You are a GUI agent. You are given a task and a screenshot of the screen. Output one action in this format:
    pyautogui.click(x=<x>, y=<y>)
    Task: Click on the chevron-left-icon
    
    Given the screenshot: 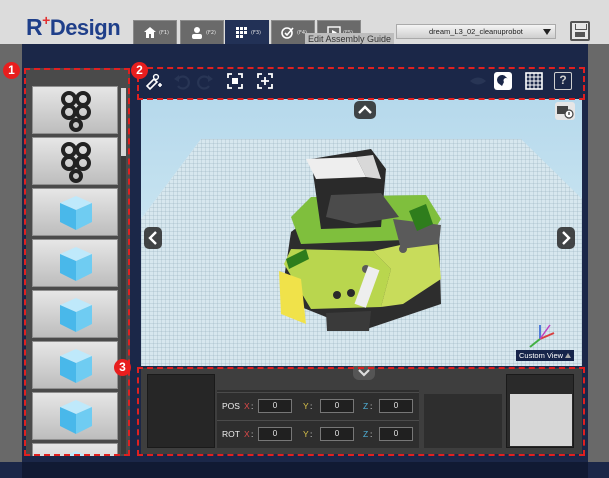 What is the action you would take?
    pyautogui.click(x=152, y=238)
    